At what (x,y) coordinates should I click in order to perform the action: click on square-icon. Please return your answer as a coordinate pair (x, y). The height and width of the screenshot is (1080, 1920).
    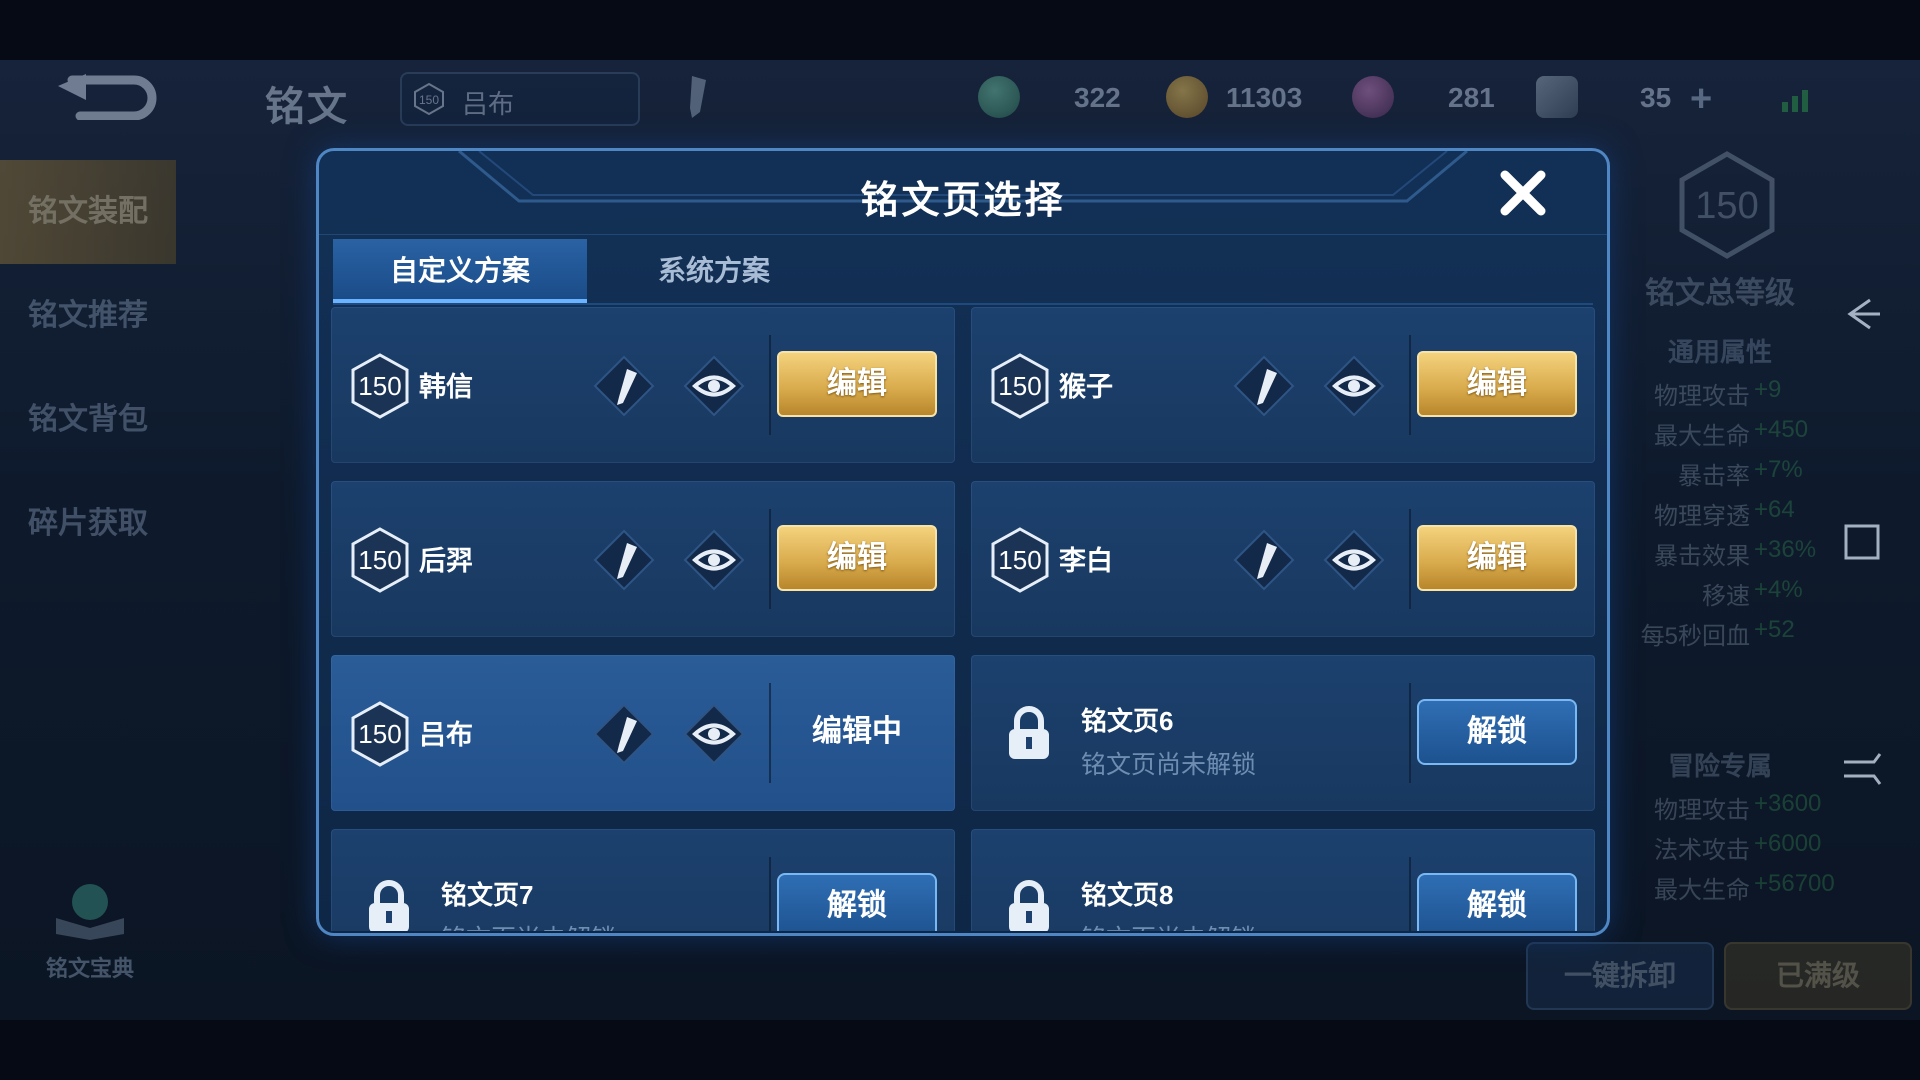
    Looking at the image, I should click on (1862, 542).